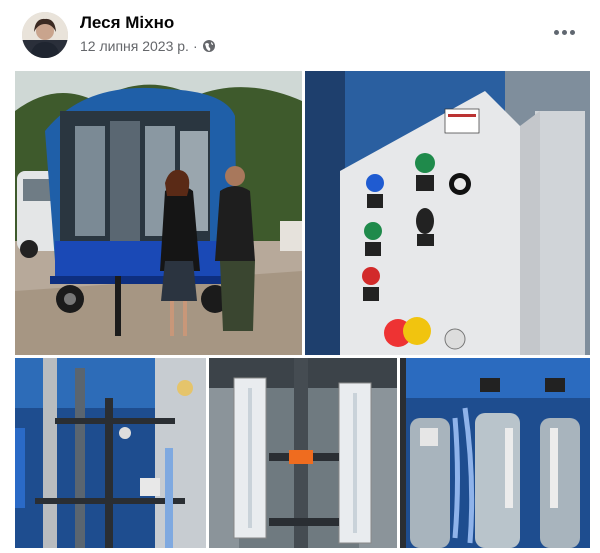 The height and width of the screenshot is (553, 600). I want to click on photo-pipes, so click(110, 453).